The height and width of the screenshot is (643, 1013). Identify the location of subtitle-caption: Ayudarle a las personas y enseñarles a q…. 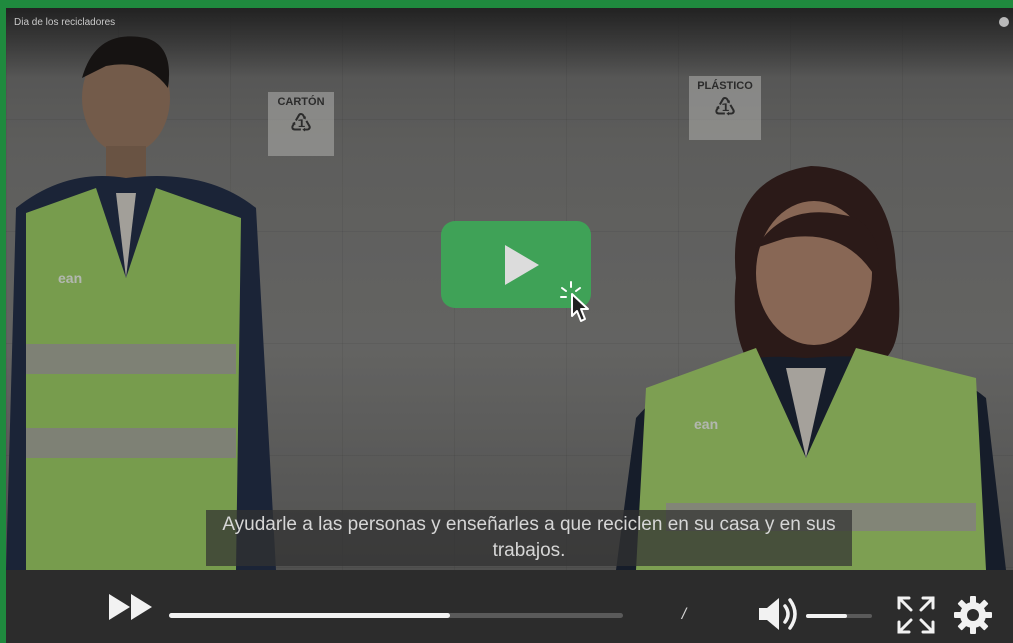
(529, 538).